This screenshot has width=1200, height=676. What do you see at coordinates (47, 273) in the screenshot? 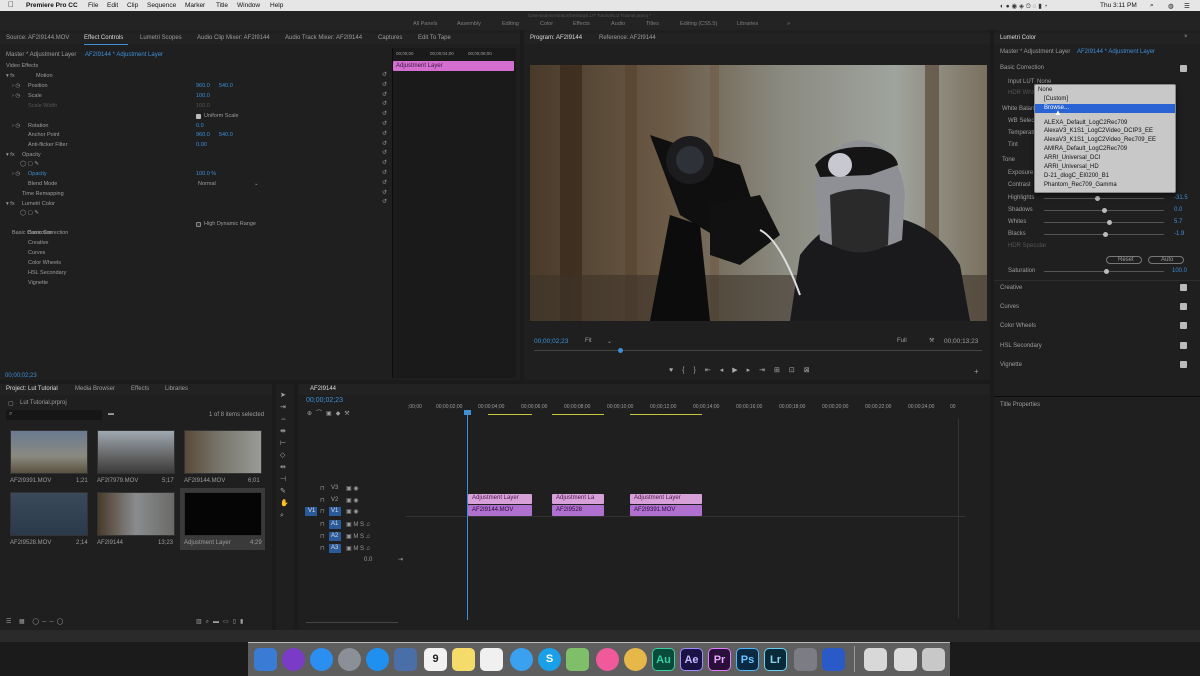
I see `sub-hsl-secondary: HSL Secondary` at bounding box center [47, 273].